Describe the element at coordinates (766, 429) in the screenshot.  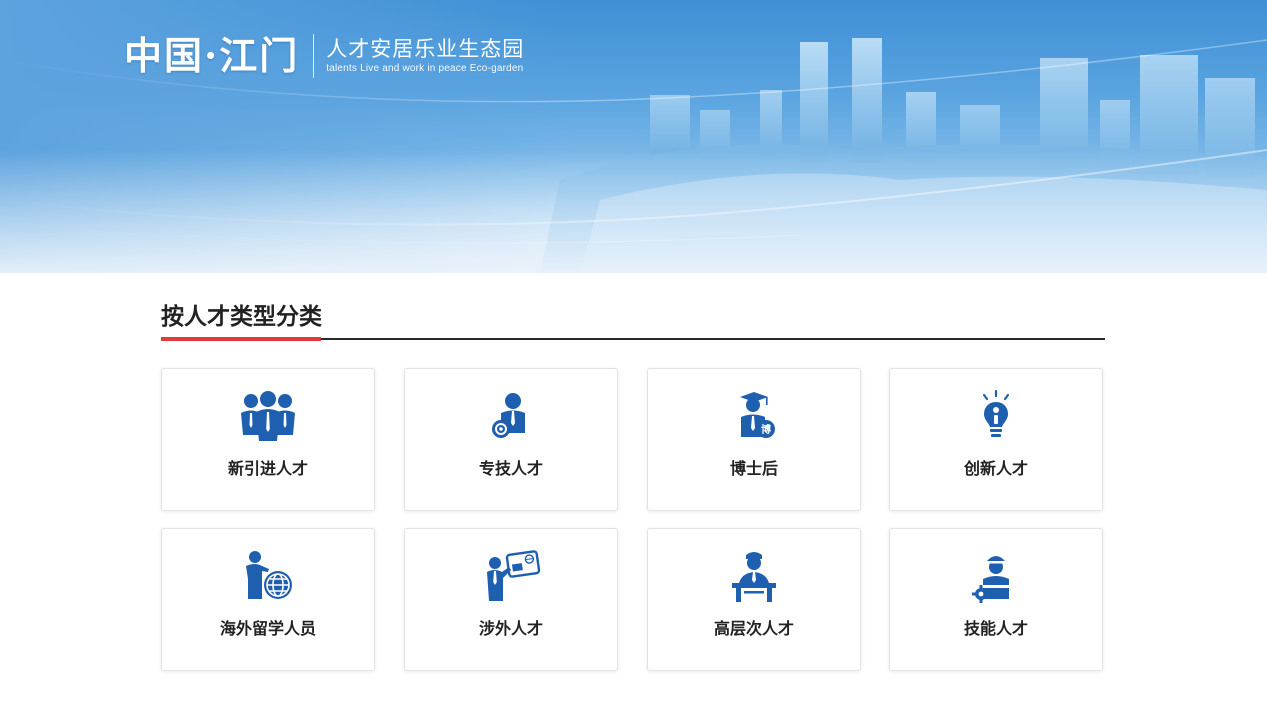
I see `svg-text: 博` at that location.